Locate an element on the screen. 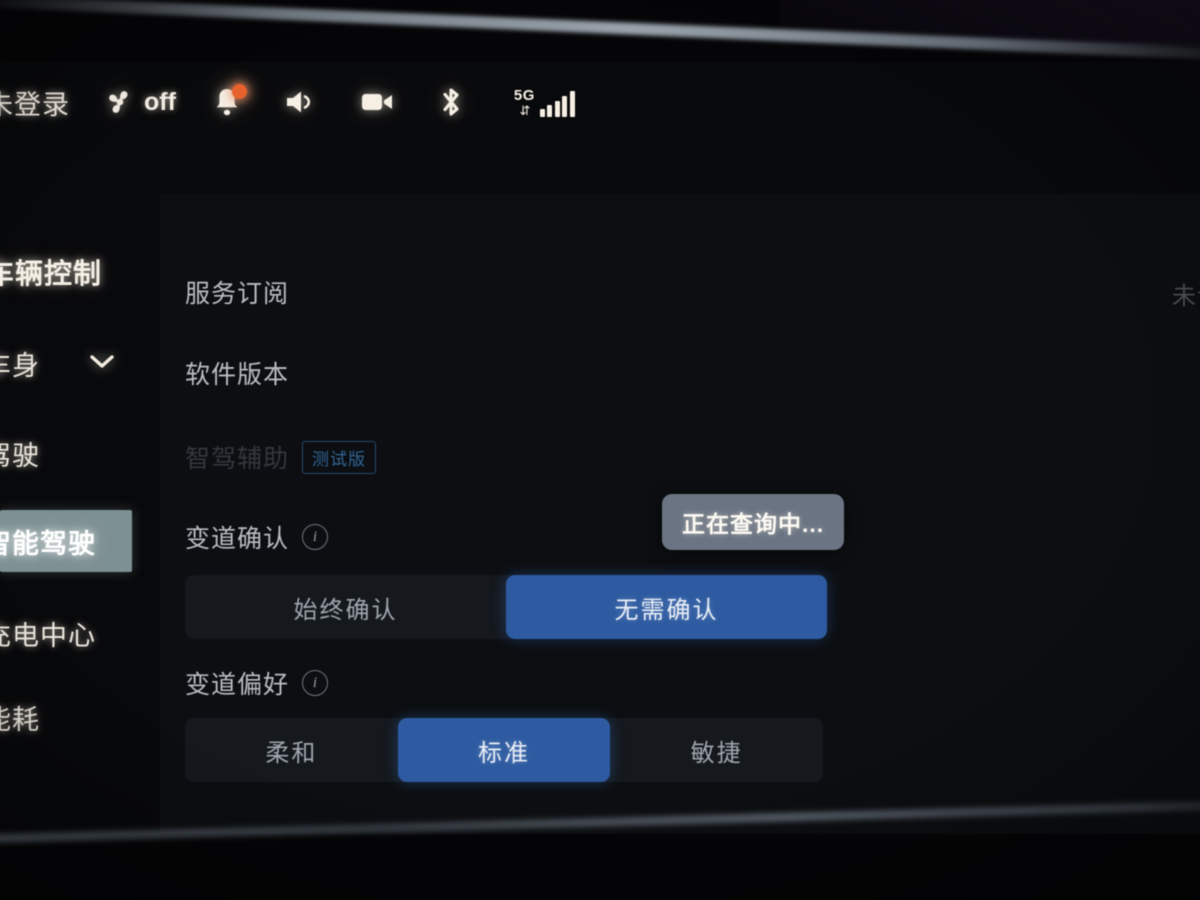 The height and width of the screenshot is (900, 1200). lane-preference-segmented-control: 柔和 标准 敏捷 is located at coordinates (504, 750).